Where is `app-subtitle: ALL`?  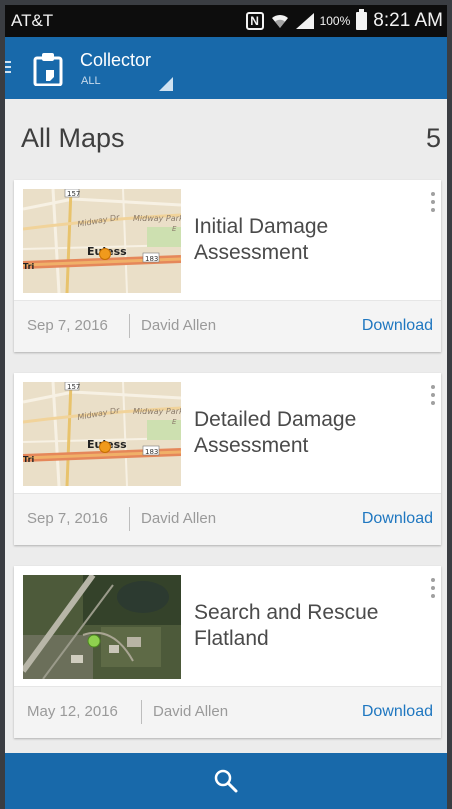
app-subtitle: ALL is located at coordinates (91, 81).